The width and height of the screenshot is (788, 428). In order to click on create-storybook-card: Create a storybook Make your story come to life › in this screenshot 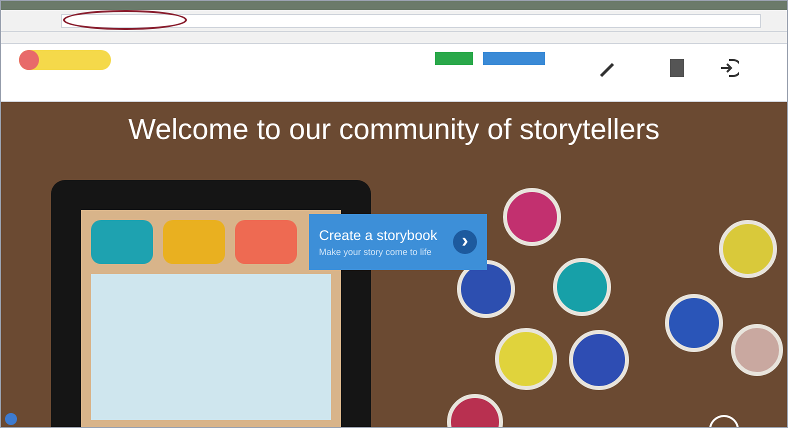, I will do `click(398, 242)`.